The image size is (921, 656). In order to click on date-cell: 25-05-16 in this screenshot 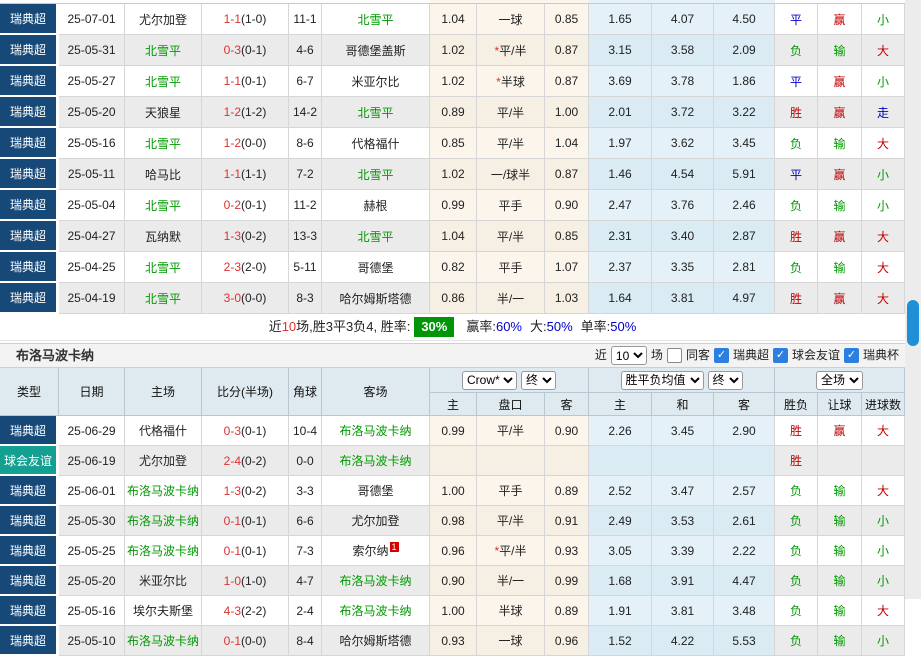, I will do `click(92, 611)`.